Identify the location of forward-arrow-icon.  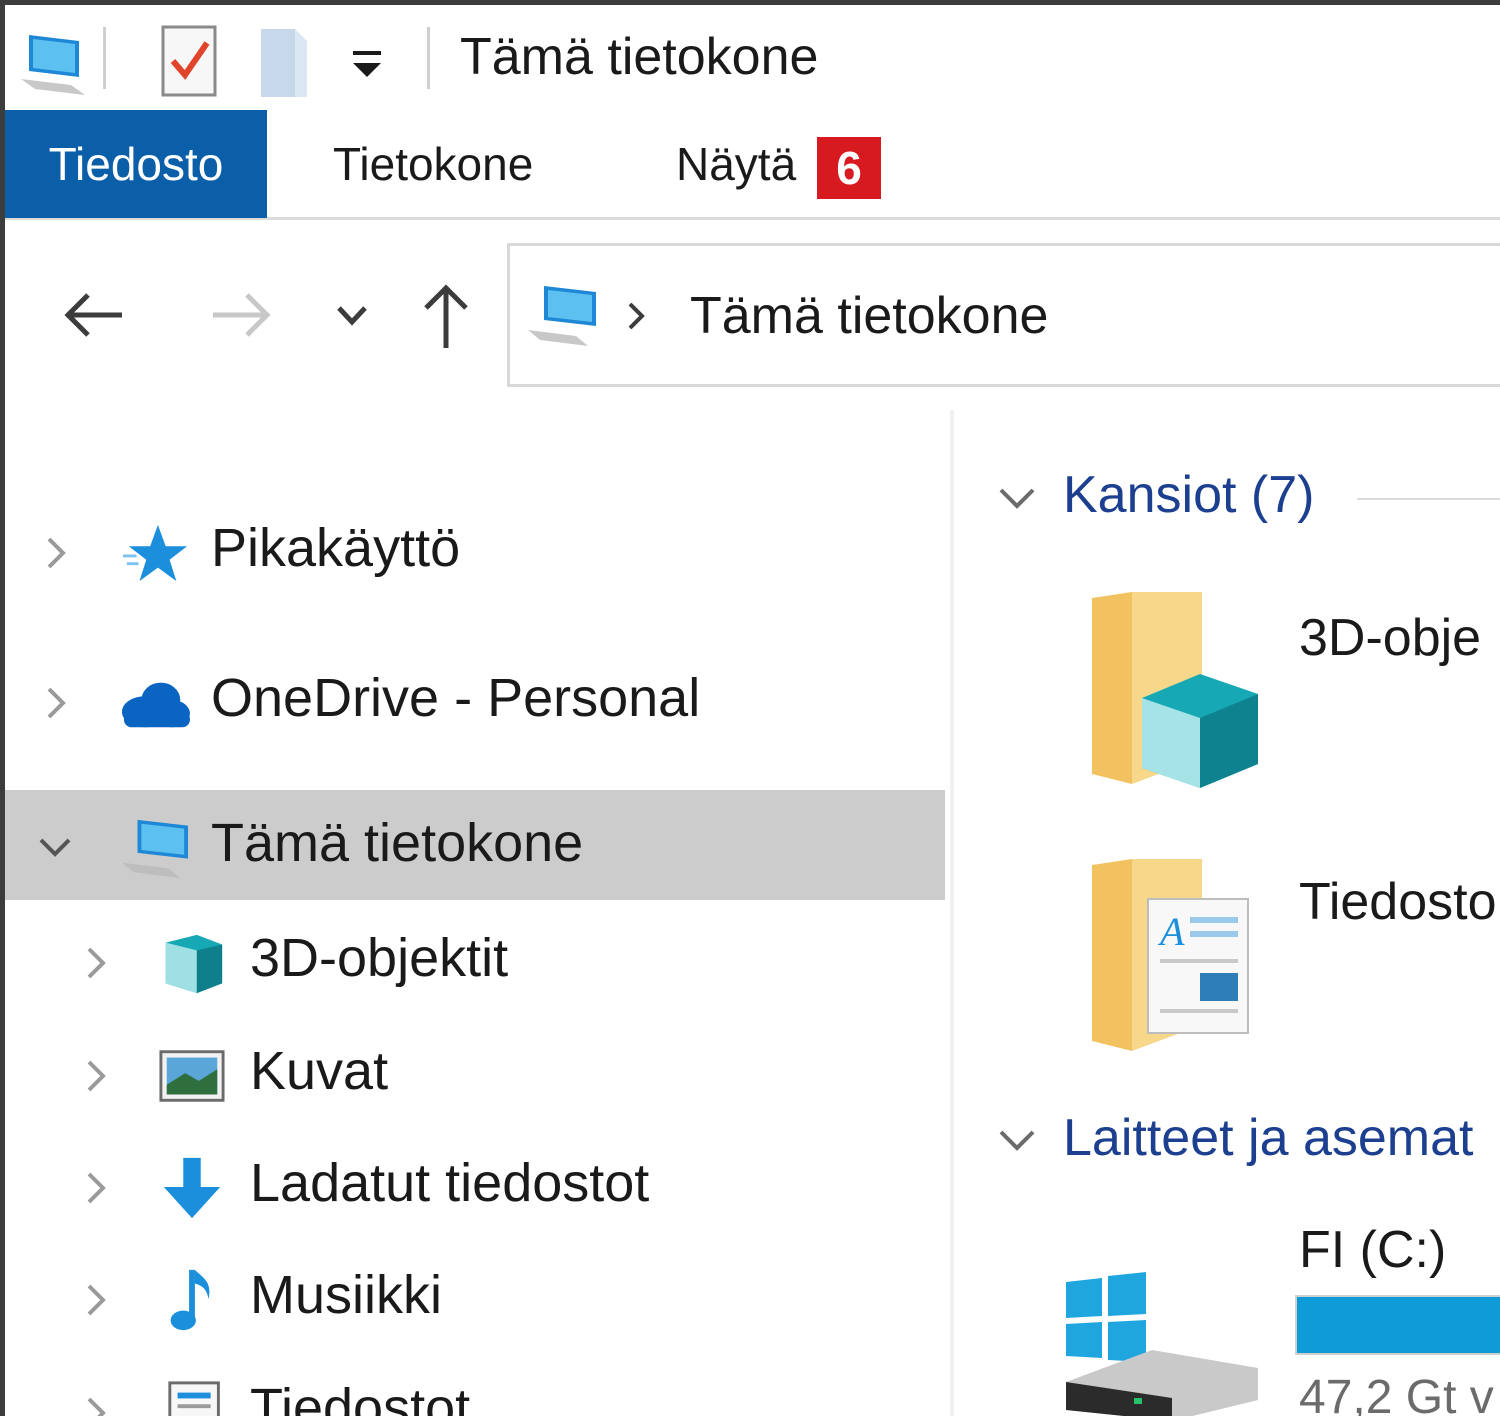
(240, 315).